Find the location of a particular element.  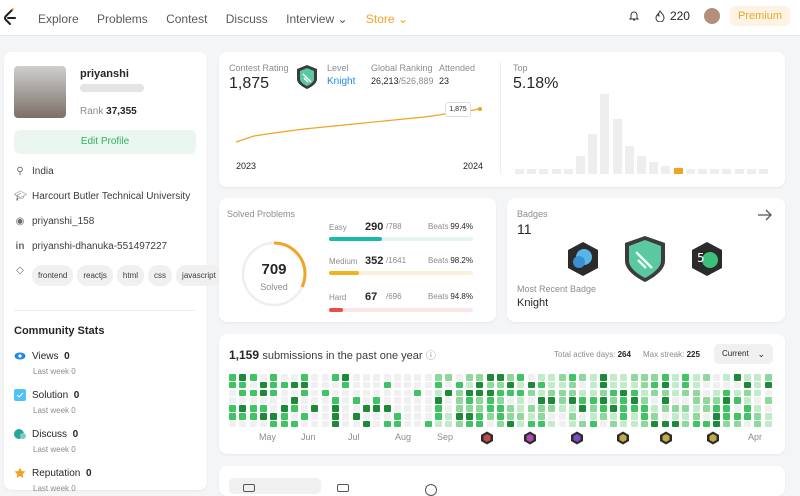

tab-discuss-icon is located at coordinates (431, 490).